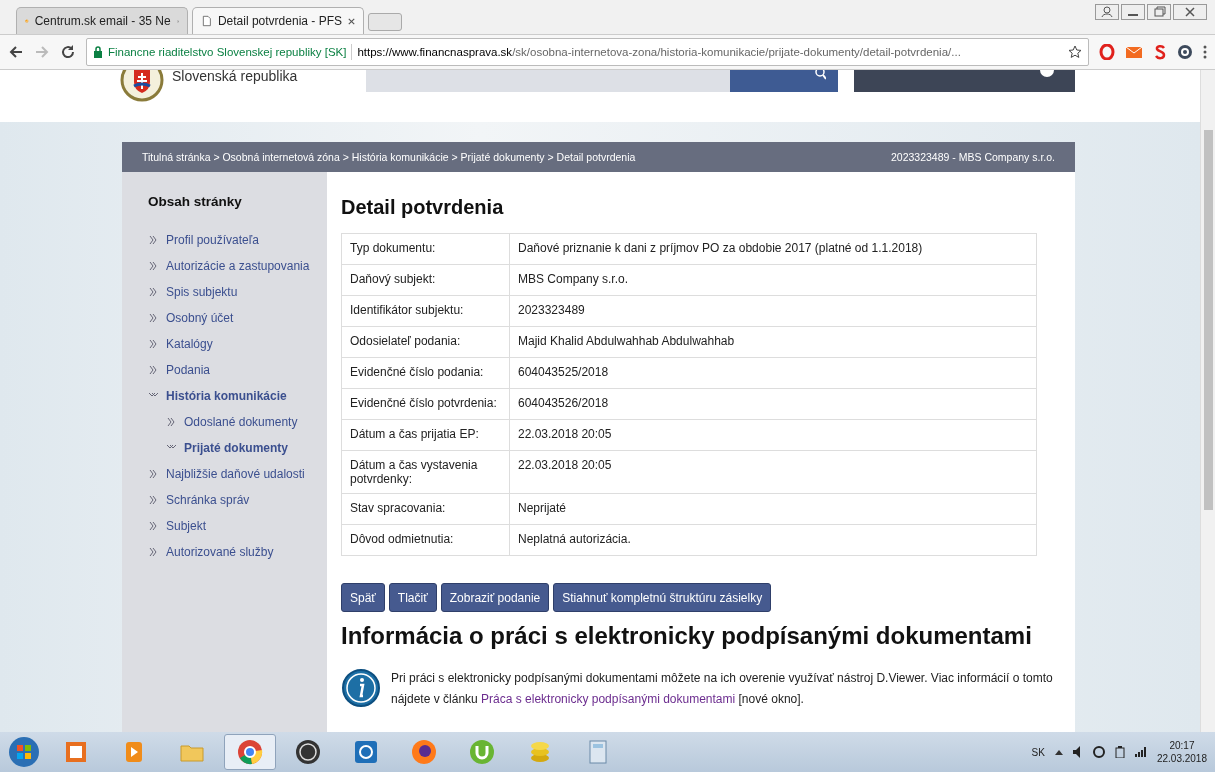 The image size is (1215, 772). I want to click on lock-icon, so click(98, 52).